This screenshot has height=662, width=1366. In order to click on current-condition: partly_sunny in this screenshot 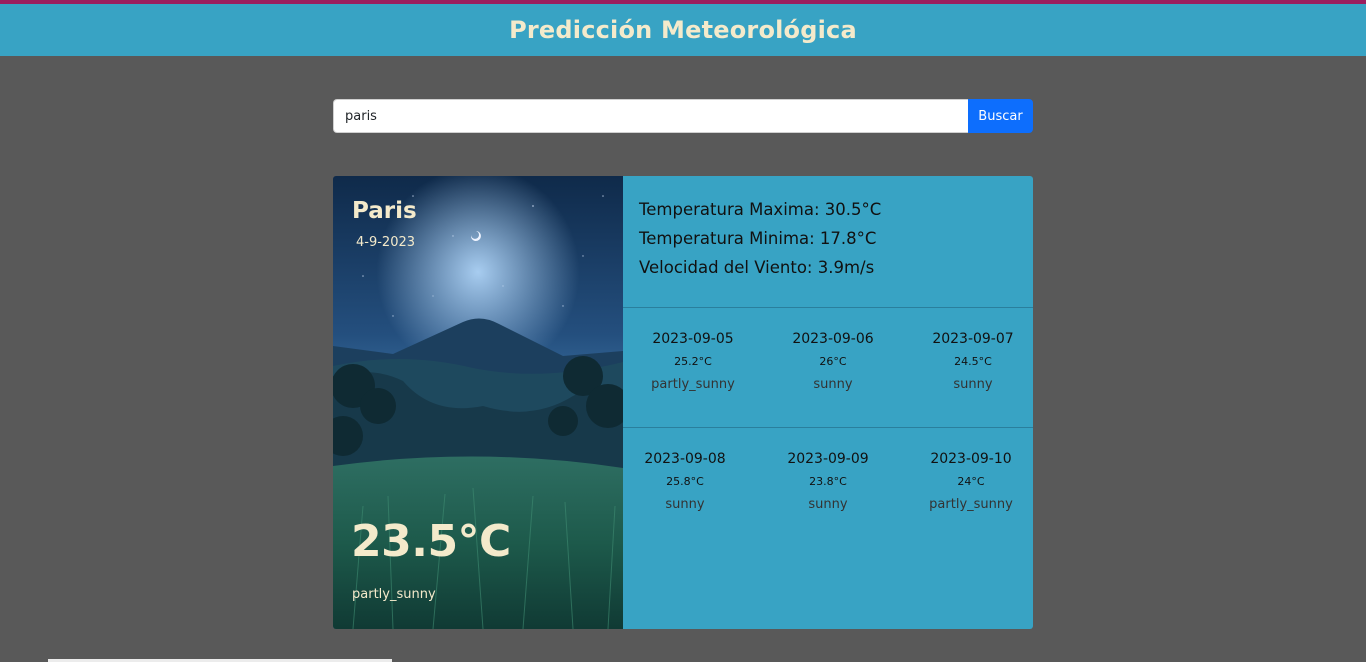, I will do `click(394, 594)`.